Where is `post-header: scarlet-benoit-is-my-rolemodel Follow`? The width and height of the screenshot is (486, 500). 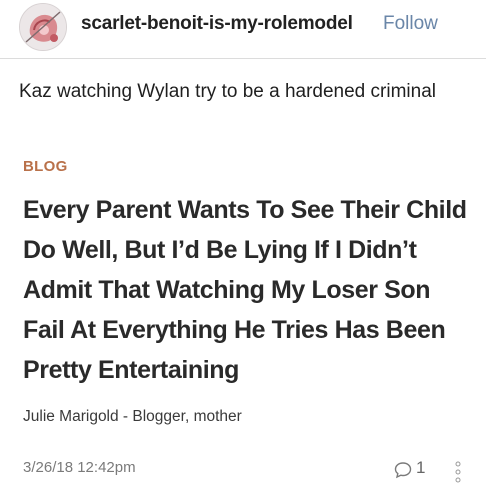 post-header: scarlet-benoit-is-my-rolemodel Follow is located at coordinates (243, 29).